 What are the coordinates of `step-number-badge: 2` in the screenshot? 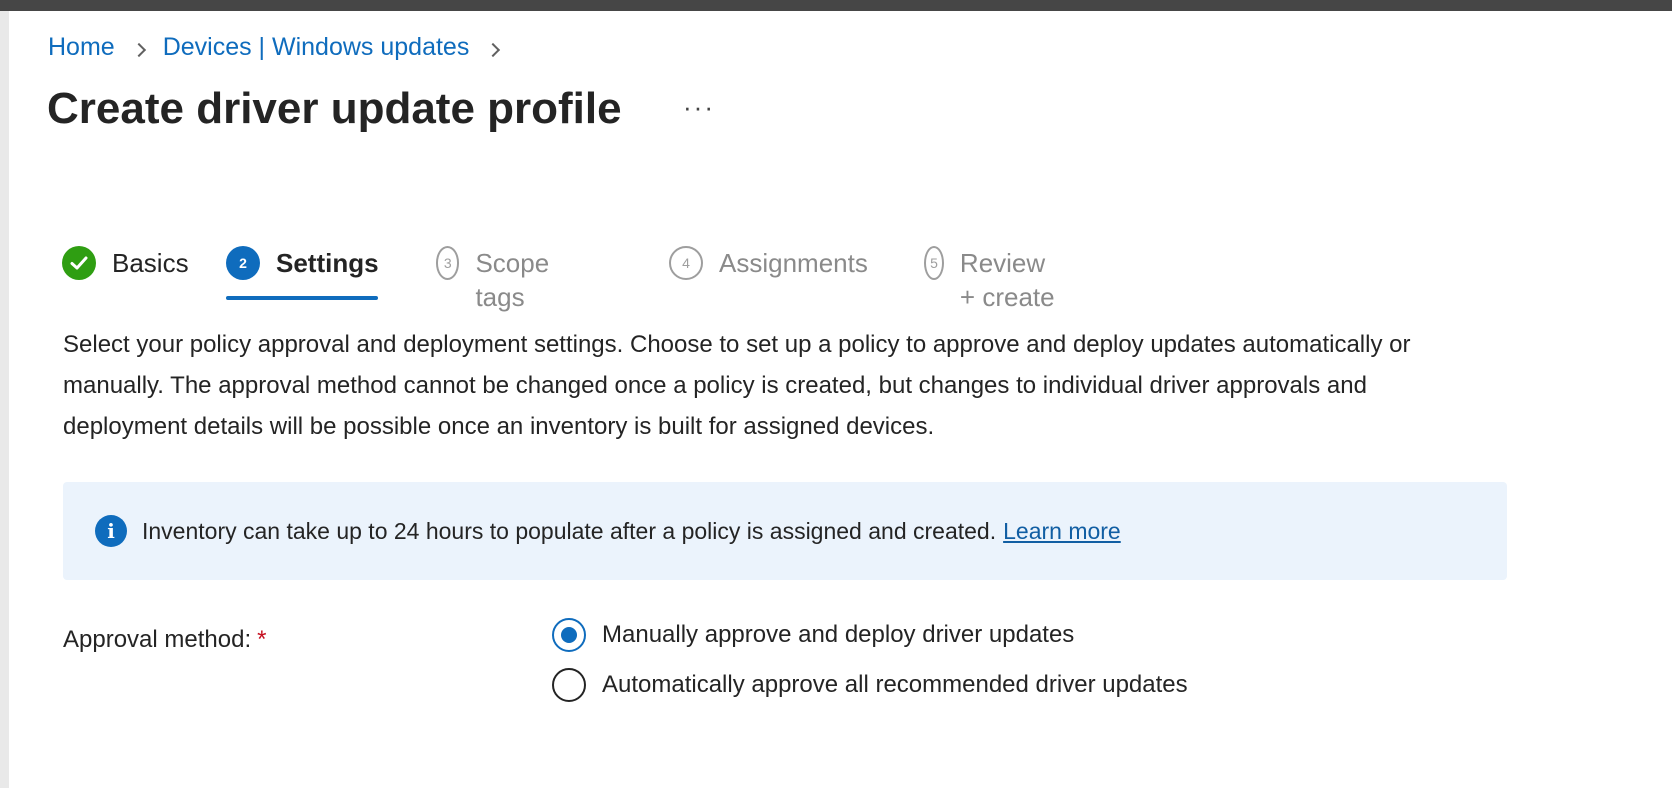 It's located at (243, 263).